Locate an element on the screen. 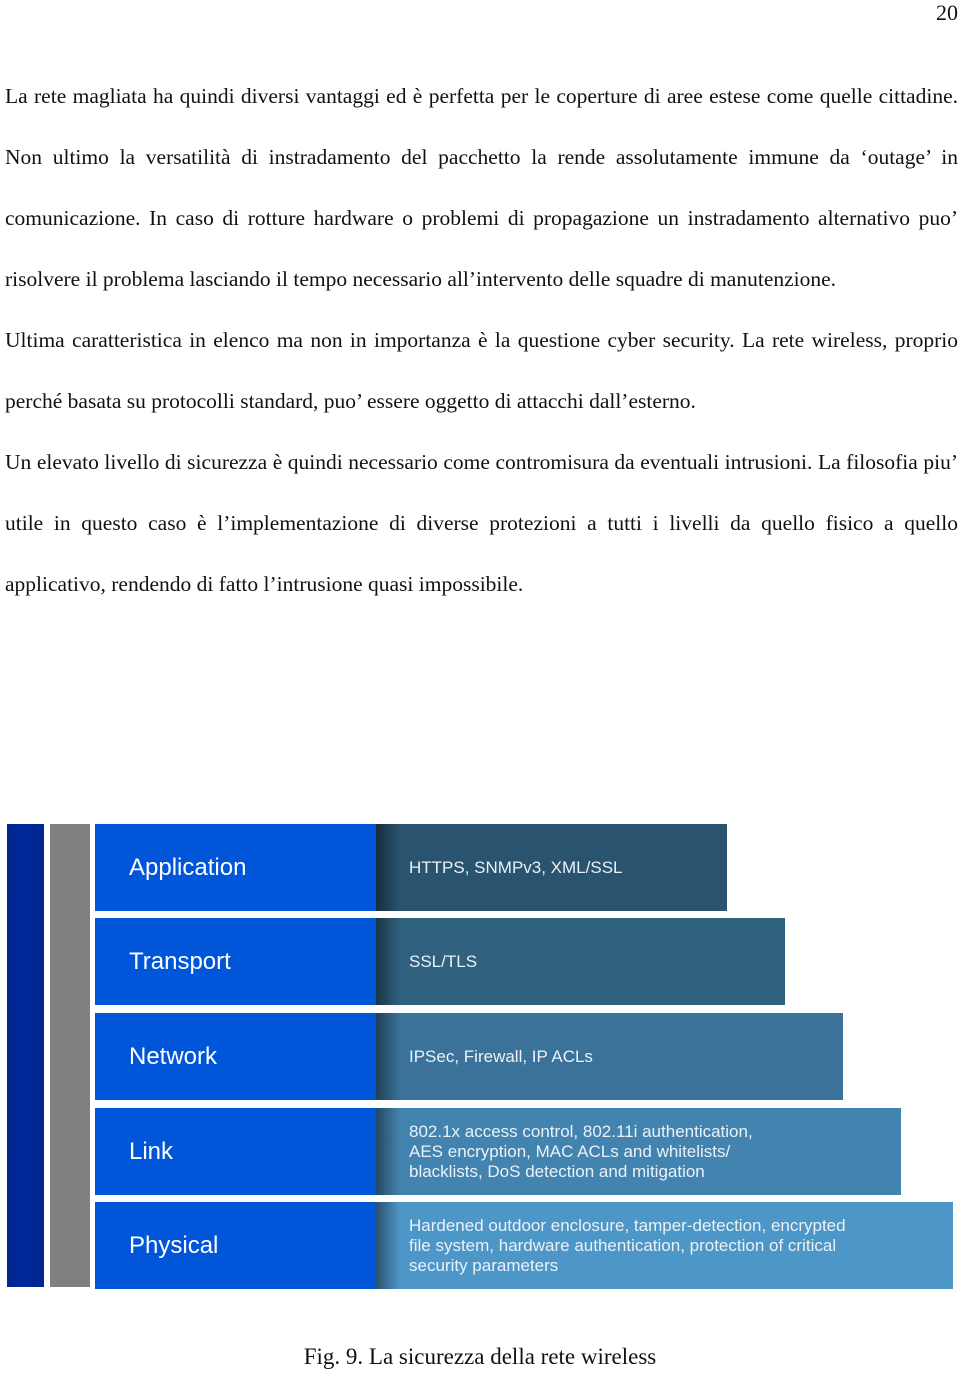 This screenshot has width=960, height=1375. layer-description: HTTPS, SNMPv3, XML/SSL is located at coordinates (551, 867).